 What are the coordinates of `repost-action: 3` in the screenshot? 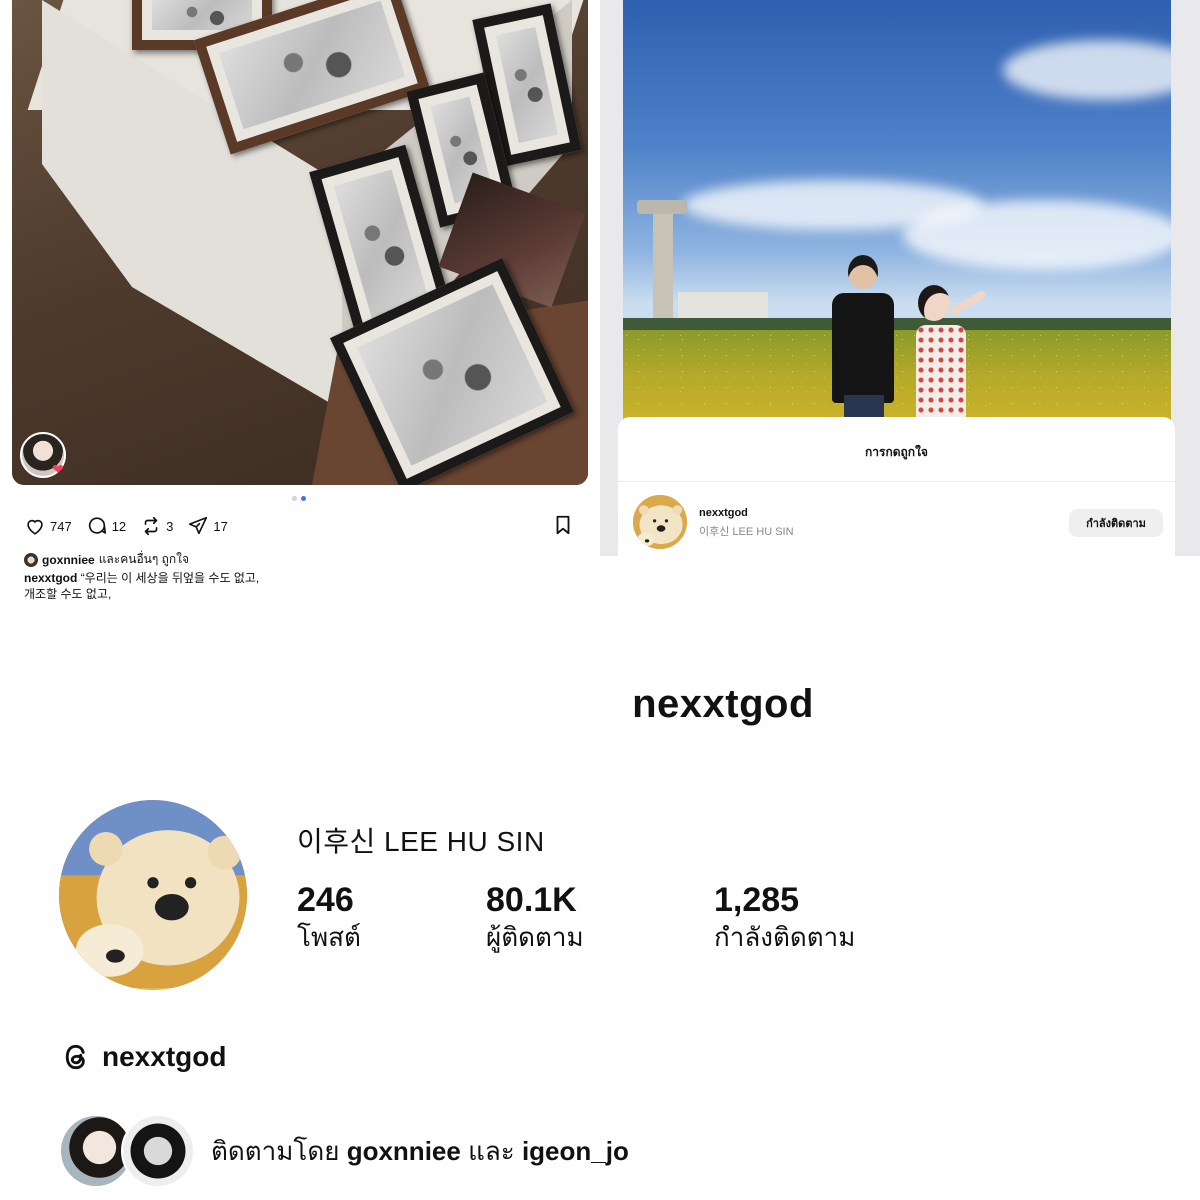 It's located at (156, 526).